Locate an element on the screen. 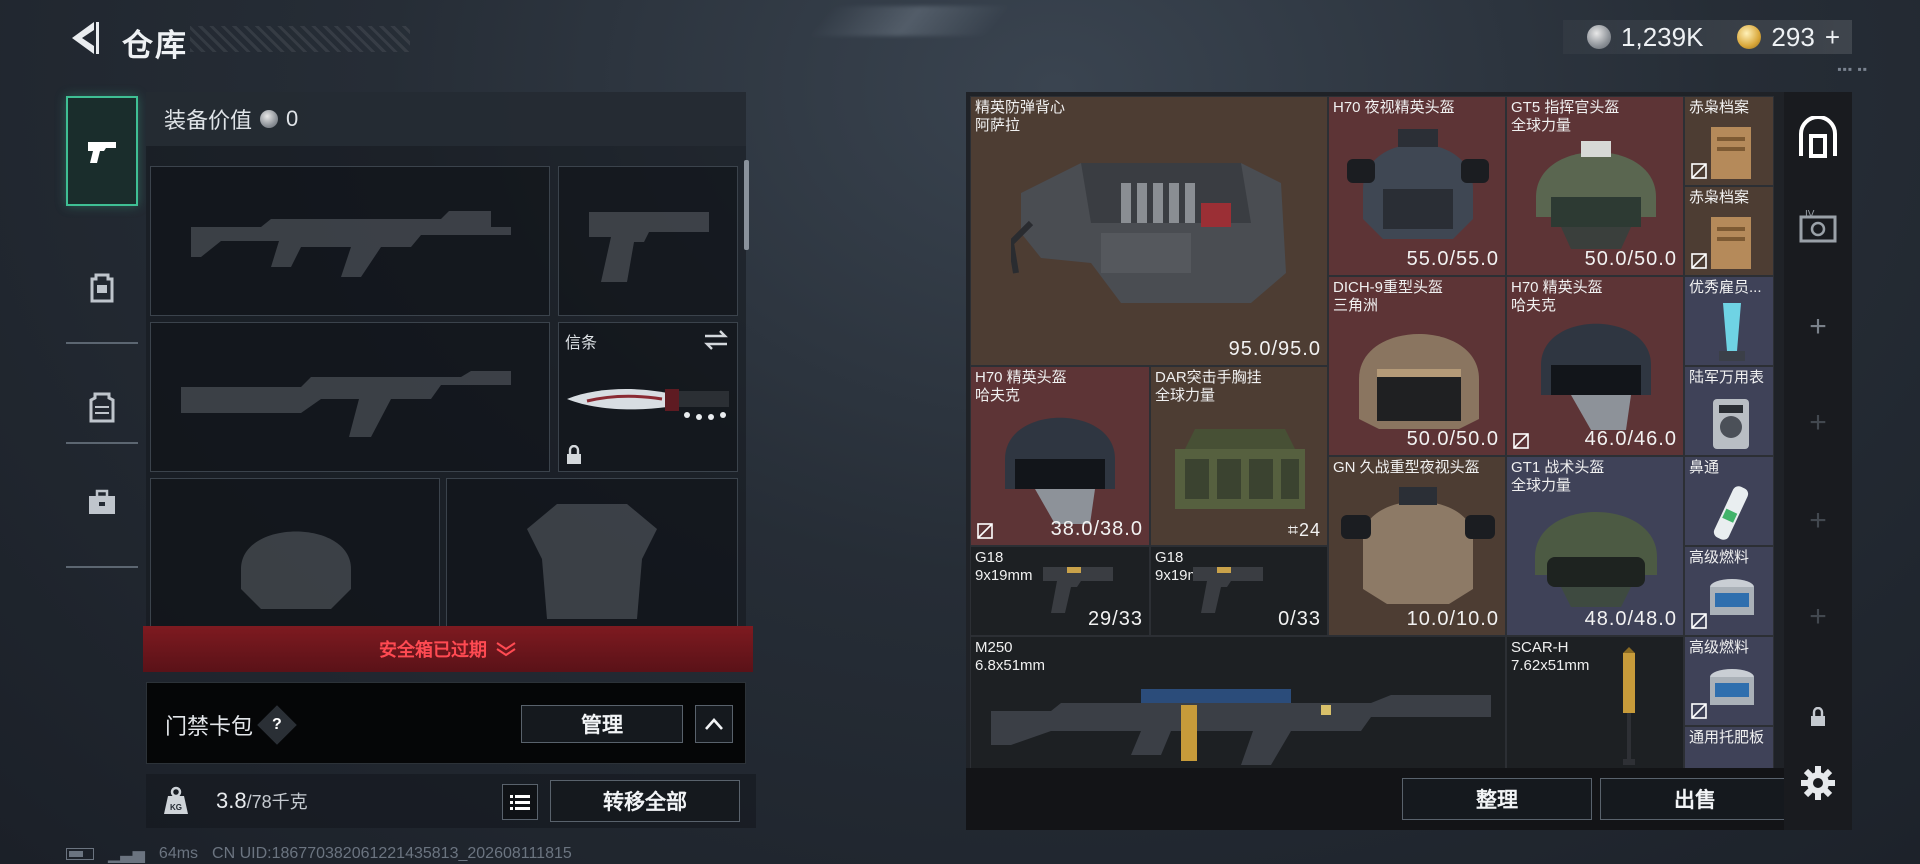  elite-helmet-icon is located at coordinates (1596, 376).